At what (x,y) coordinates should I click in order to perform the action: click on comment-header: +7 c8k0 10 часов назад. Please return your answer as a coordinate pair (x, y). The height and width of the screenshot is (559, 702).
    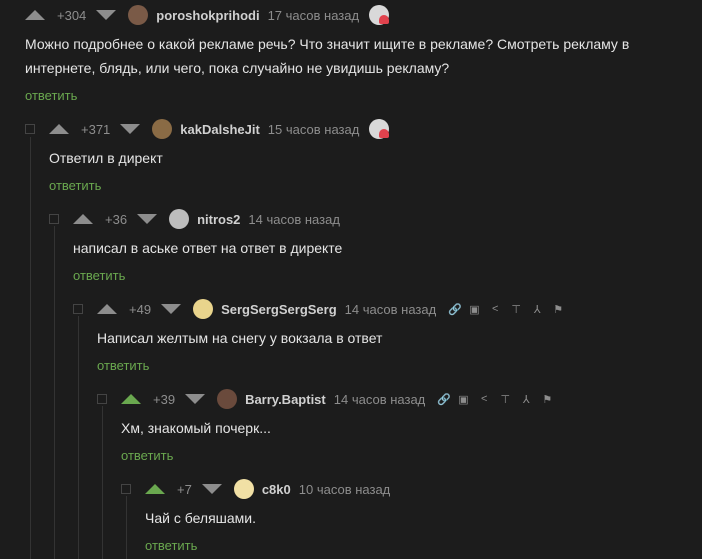
    Looking at the image, I should click on (255, 489).